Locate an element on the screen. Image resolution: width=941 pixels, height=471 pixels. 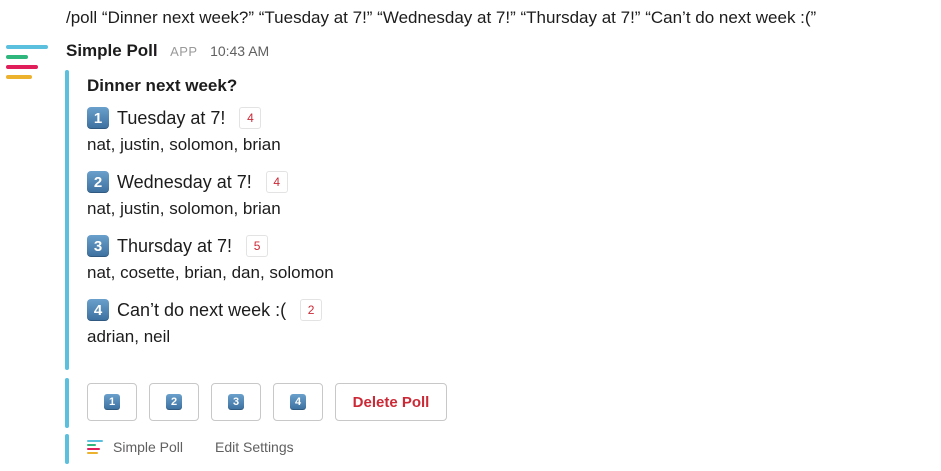
vote-button-1: 1 is located at coordinates (112, 402).